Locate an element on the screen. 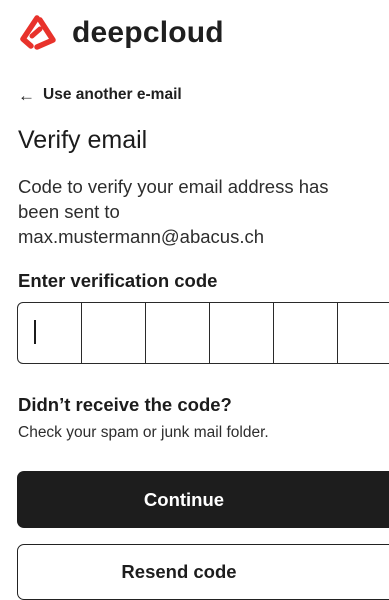 This screenshot has height=600, width=389. description-line-1: Code to verify your email address has is located at coordinates (173, 186).